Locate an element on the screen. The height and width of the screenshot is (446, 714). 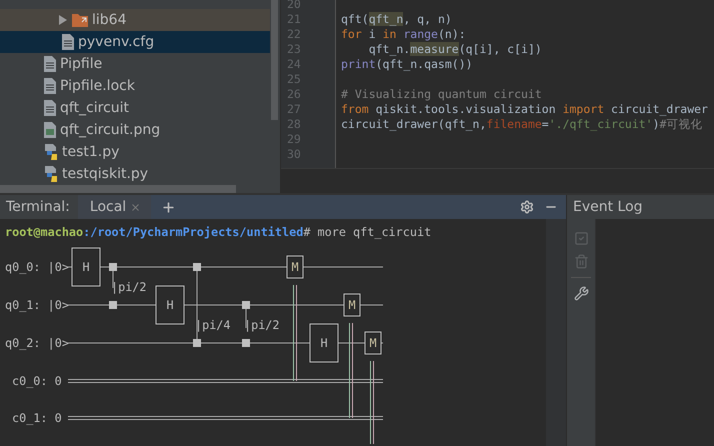
tree-item: lib64 is located at coordinates (135, 20).